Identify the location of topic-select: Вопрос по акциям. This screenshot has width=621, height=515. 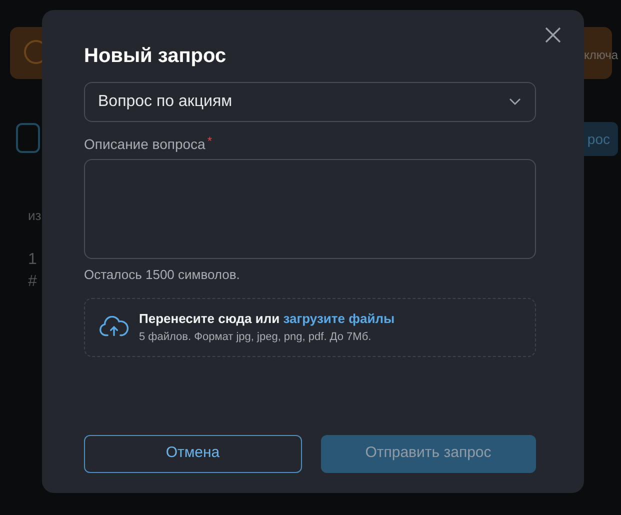
(310, 102).